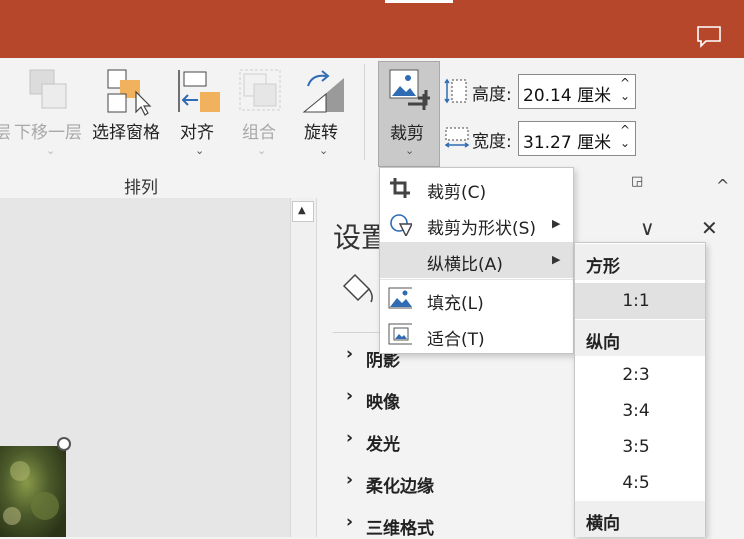  Describe the element at coordinates (625, 143) in the screenshot. I see `width-spinner-down: ⌄` at that location.